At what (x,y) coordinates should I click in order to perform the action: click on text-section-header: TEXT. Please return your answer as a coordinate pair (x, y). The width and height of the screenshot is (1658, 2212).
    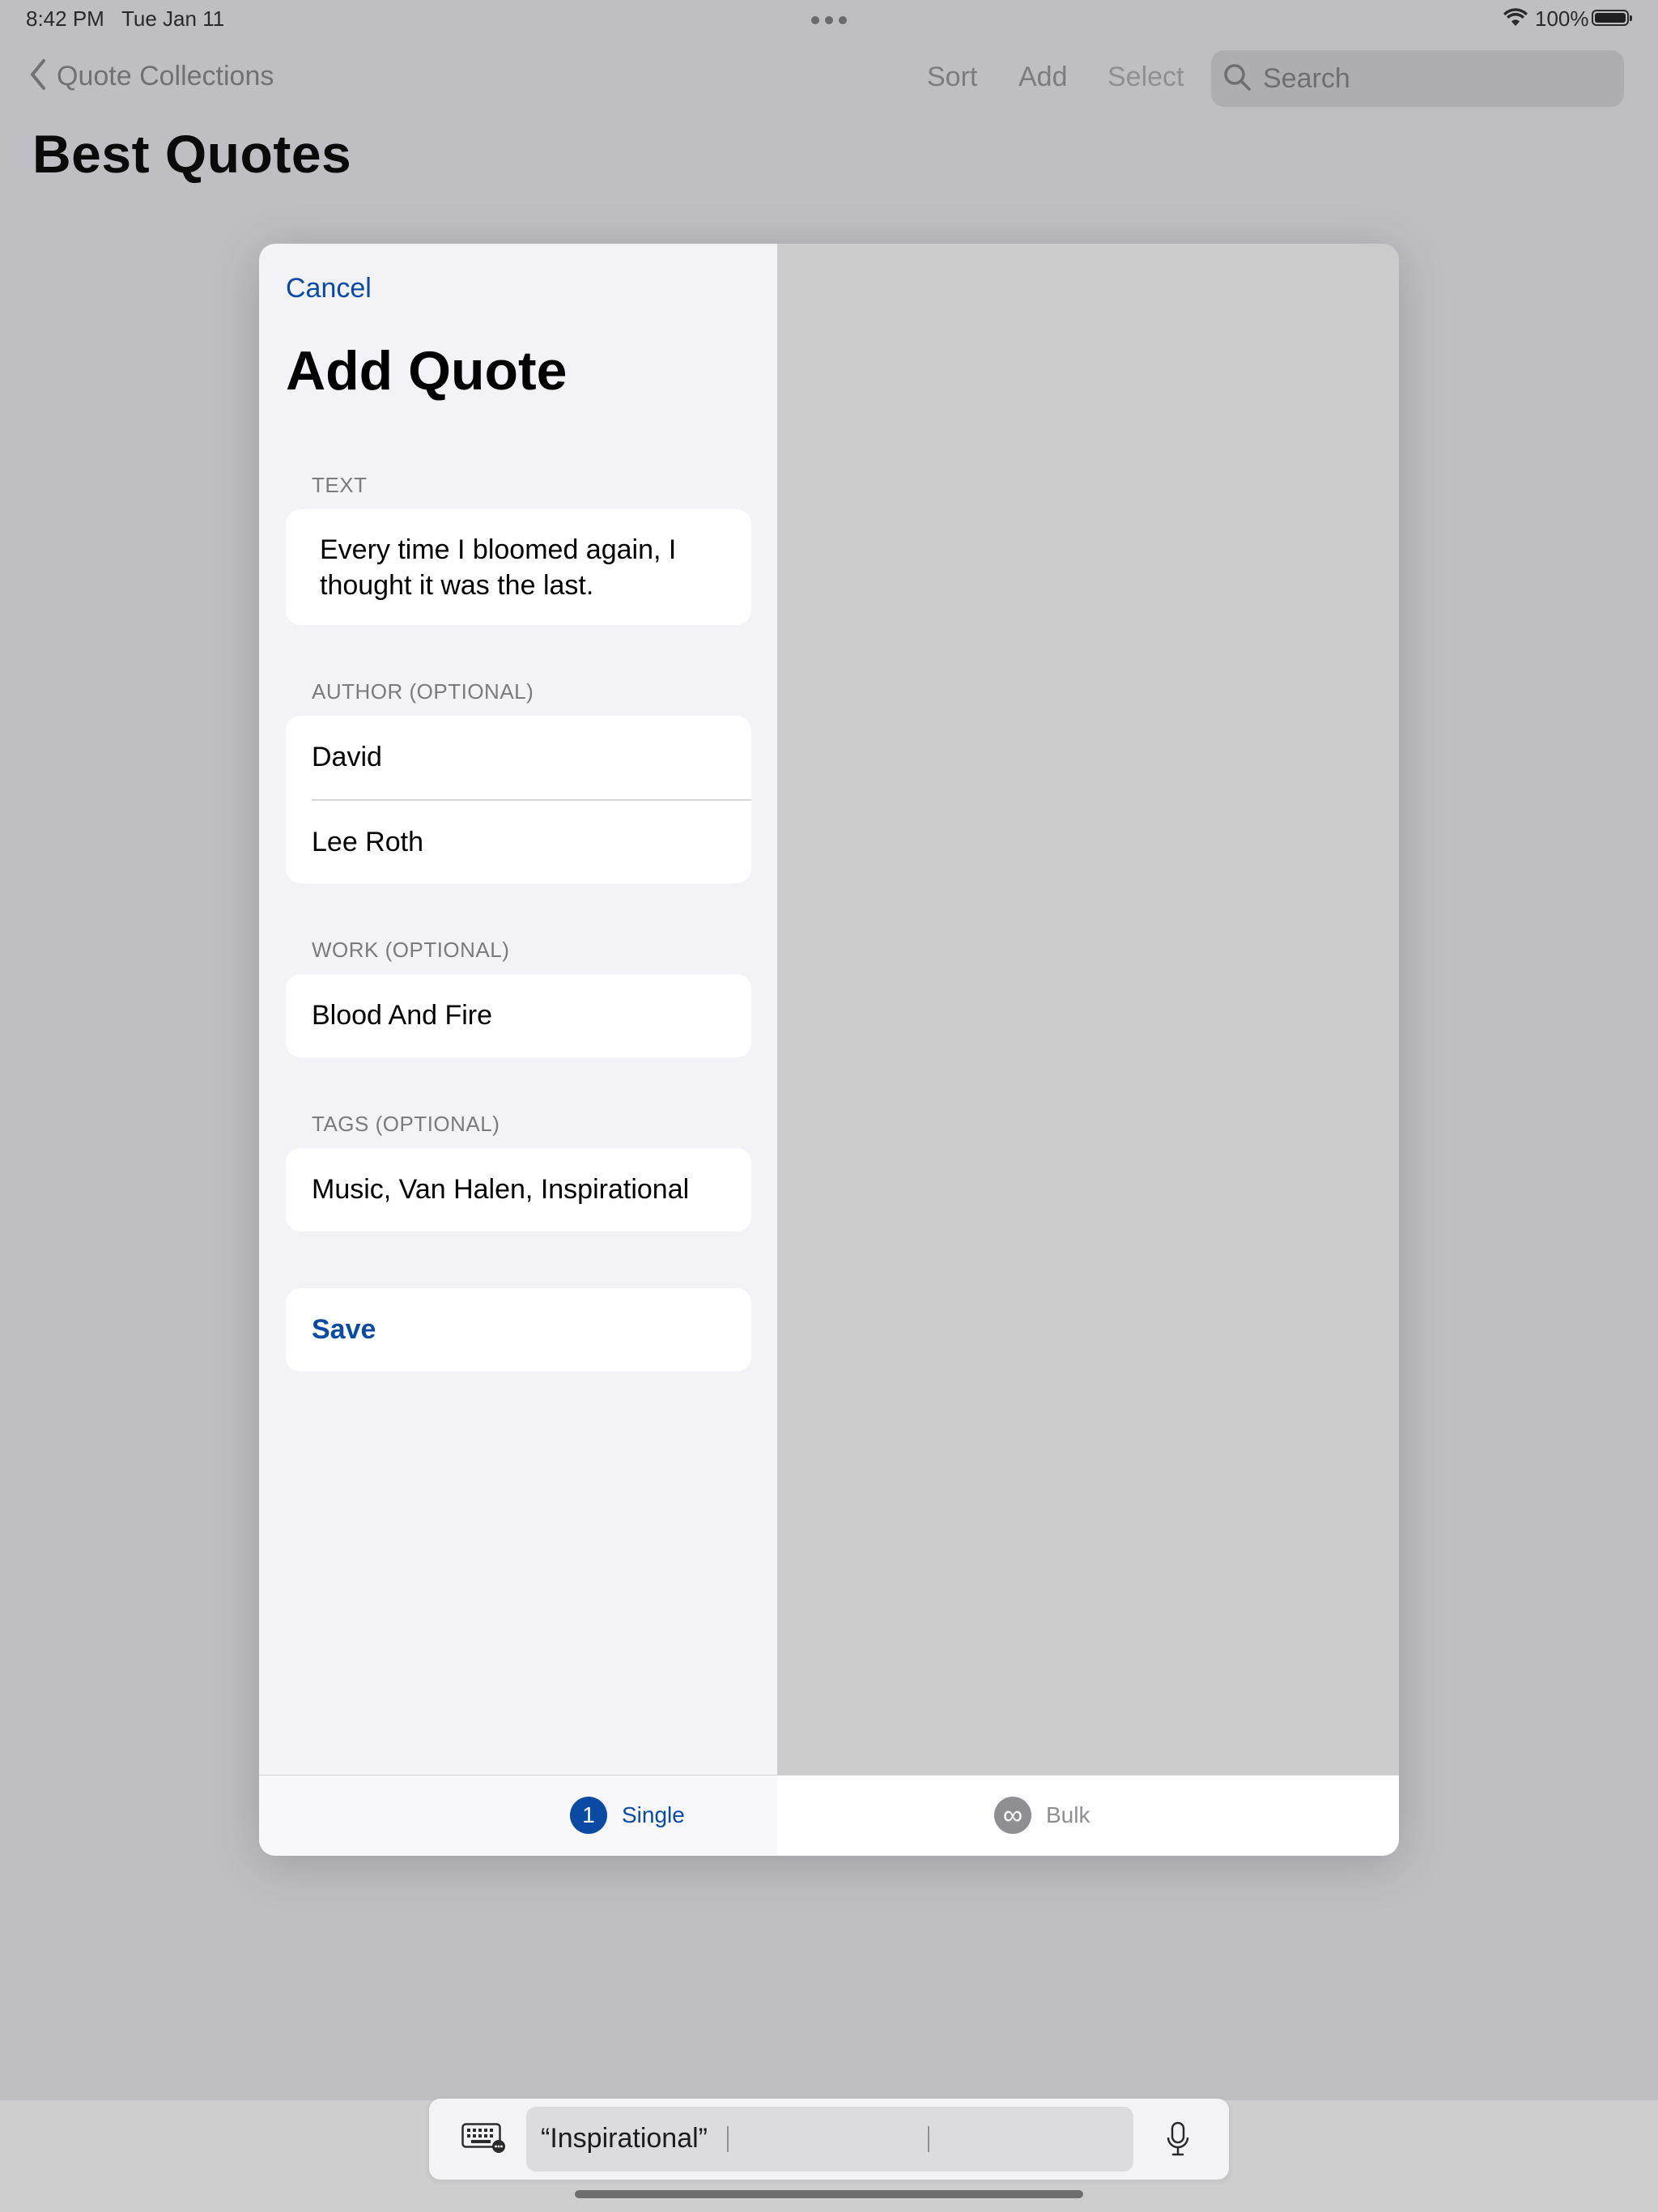
    Looking at the image, I should click on (340, 485).